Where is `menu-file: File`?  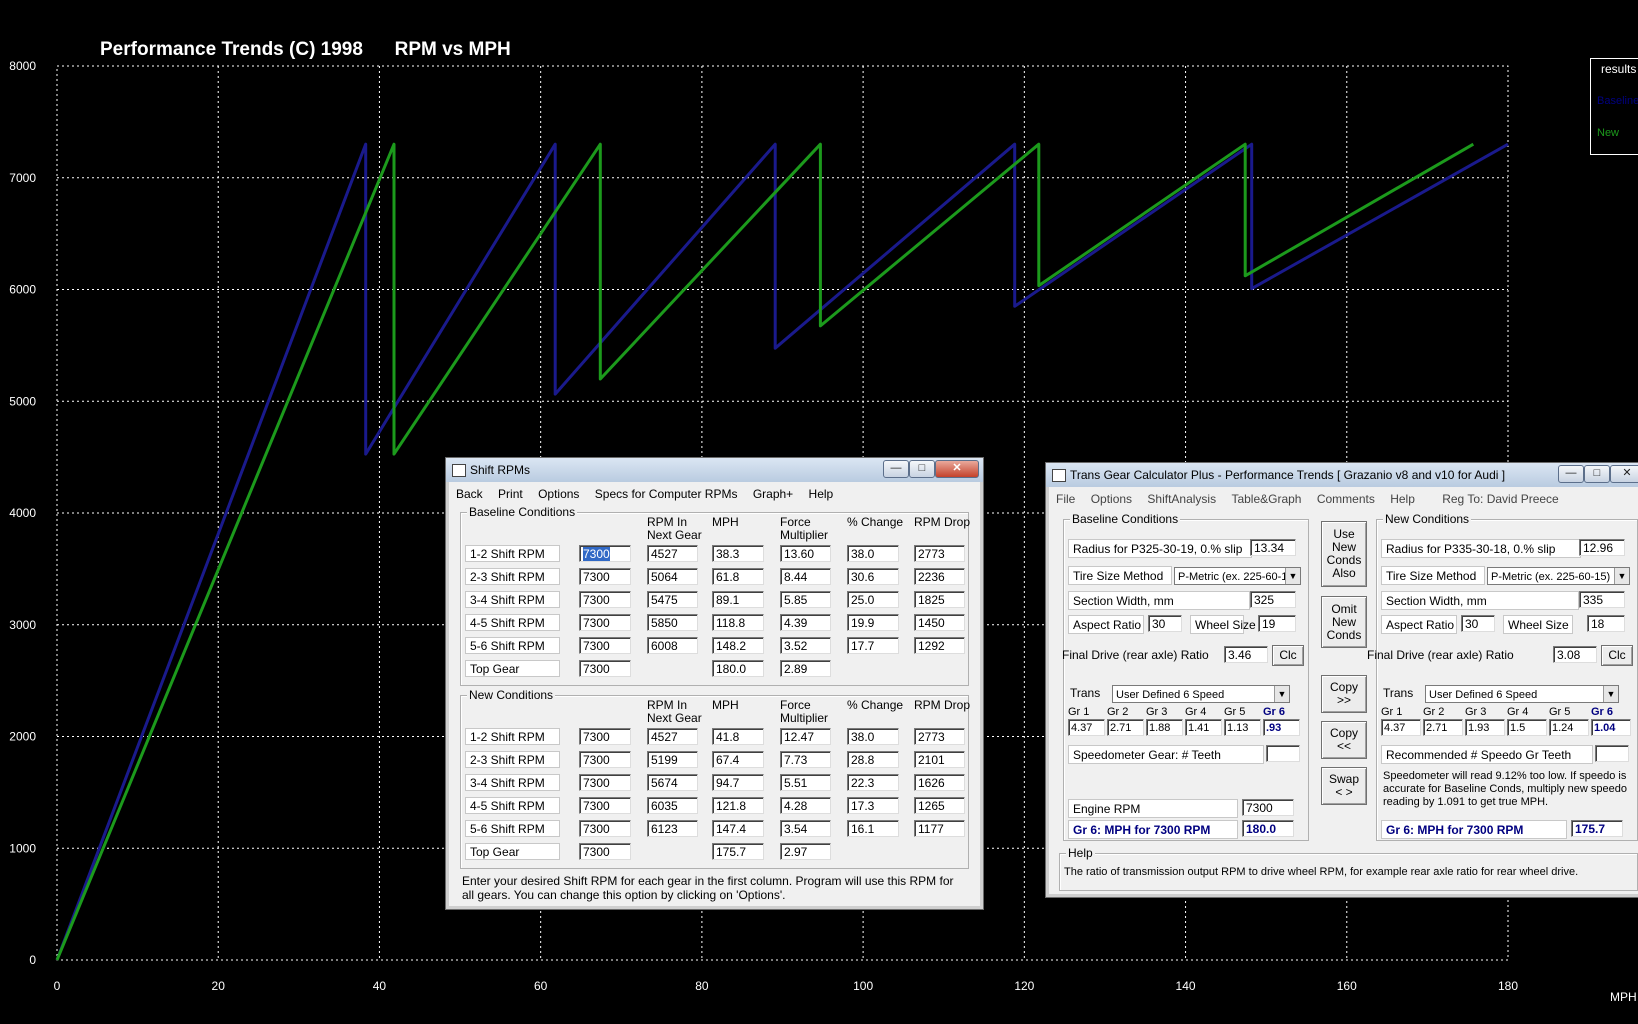 menu-file: File is located at coordinates (1065, 499).